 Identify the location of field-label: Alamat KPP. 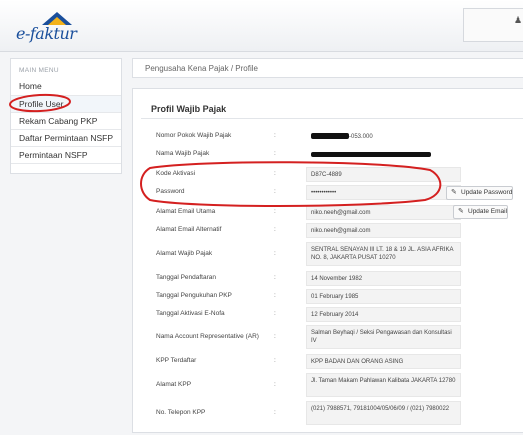
(174, 384).